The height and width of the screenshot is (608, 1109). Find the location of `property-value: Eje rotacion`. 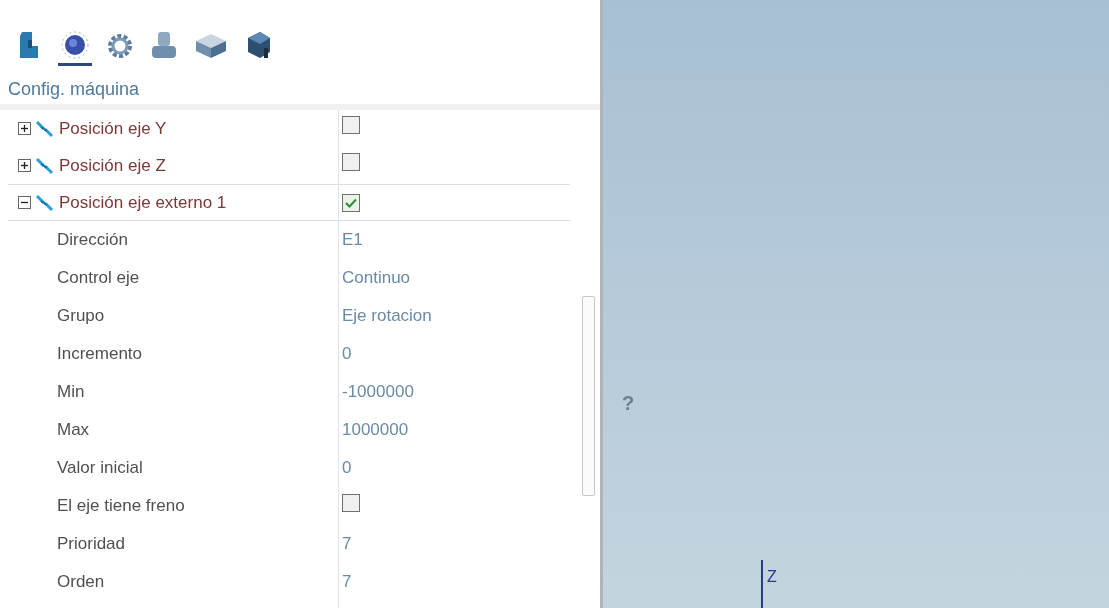

property-value: Eje rotacion is located at coordinates (387, 316).